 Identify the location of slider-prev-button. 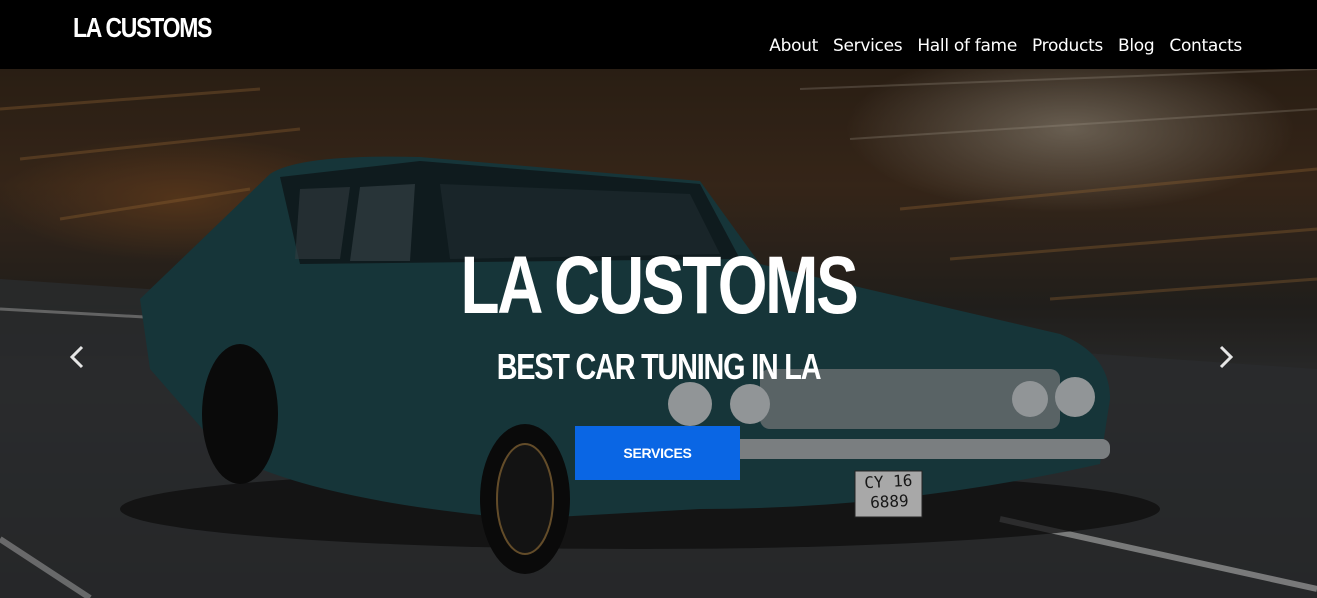
(84, 359).